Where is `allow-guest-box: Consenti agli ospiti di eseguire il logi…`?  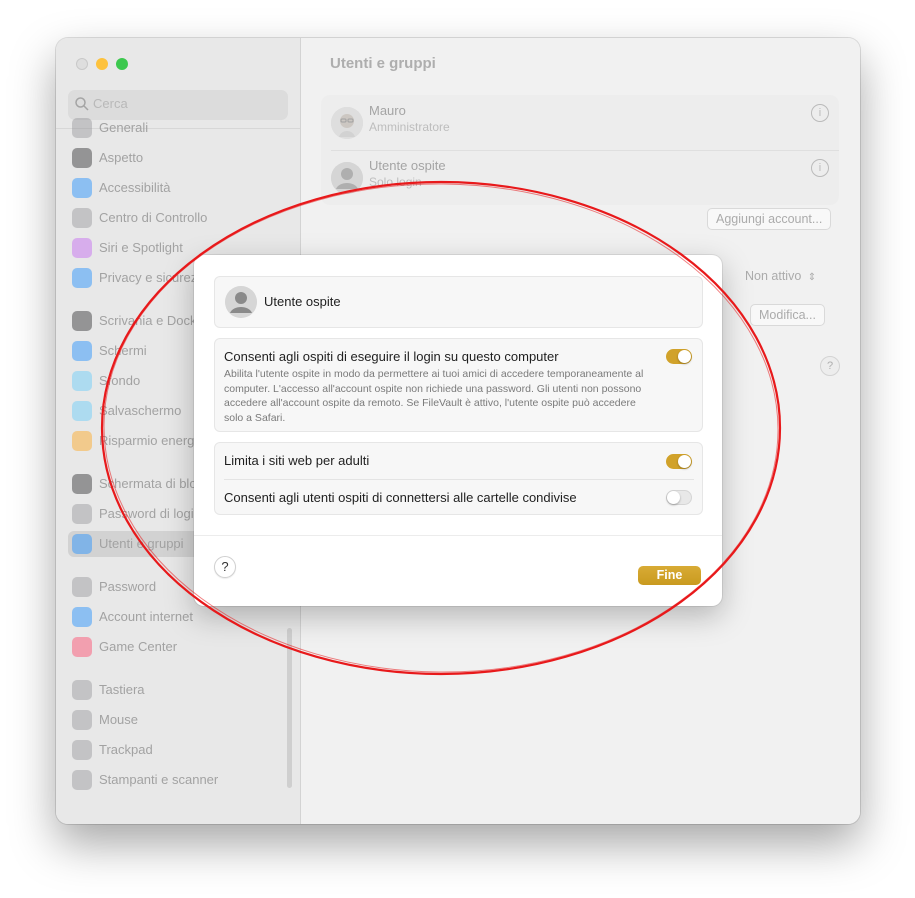
allow-guest-box: Consenti agli ospiti di eseguire il logi… is located at coordinates (458, 385).